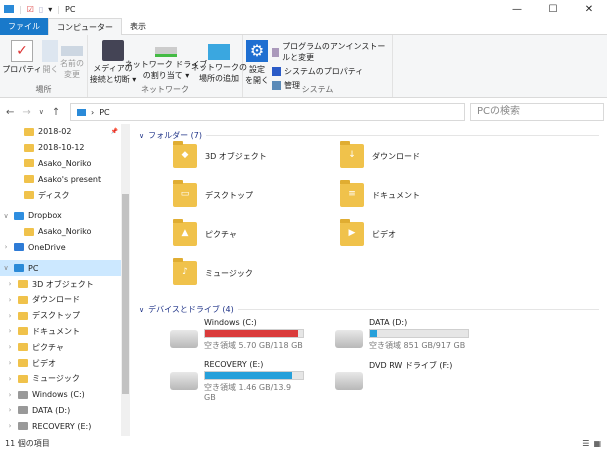 The width and height of the screenshot is (607, 450). I want to click on drive-item: Windows (C:) 空き領域 5.70 GB/118 GB, so click(237, 334).